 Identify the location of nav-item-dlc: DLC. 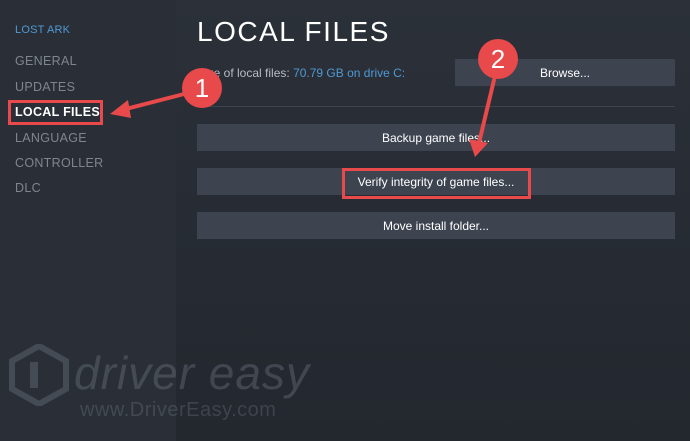
(28, 188).